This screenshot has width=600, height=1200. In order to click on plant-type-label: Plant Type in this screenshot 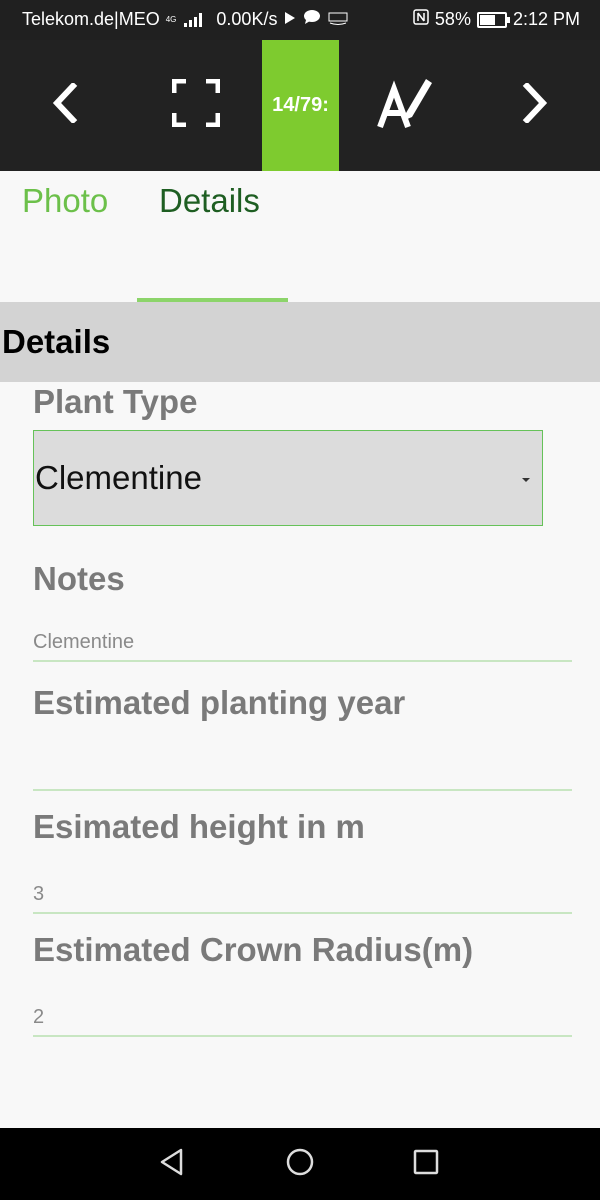, I will do `click(115, 401)`.